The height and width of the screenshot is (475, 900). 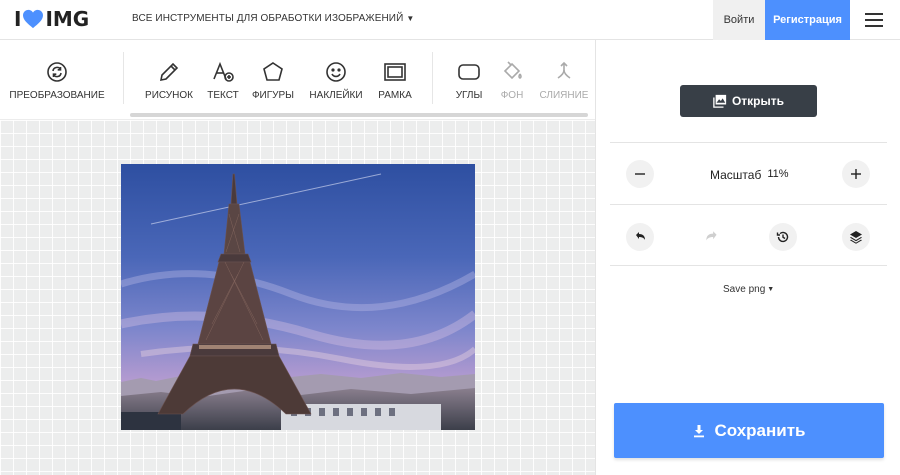 I want to click on logo: I IMG, so click(x=51, y=19).